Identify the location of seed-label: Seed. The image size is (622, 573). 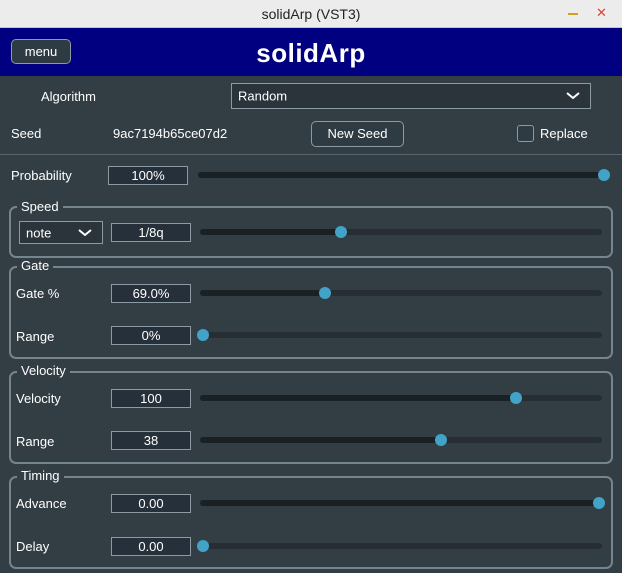
(26, 133).